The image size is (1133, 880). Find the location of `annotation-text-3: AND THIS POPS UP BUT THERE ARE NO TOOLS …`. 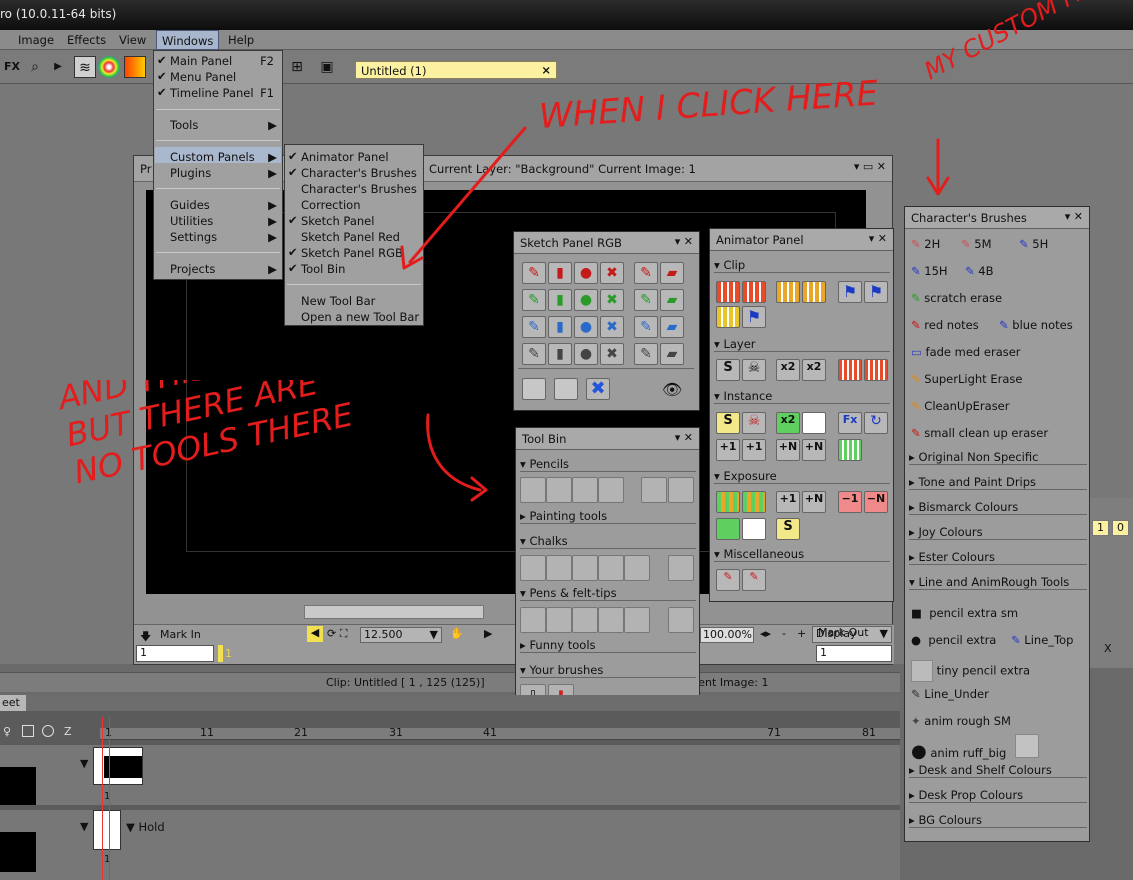

annotation-text-3: AND THIS POPS UP BUT THERE ARE NO TOOLS … is located at coordinates (206, 436).